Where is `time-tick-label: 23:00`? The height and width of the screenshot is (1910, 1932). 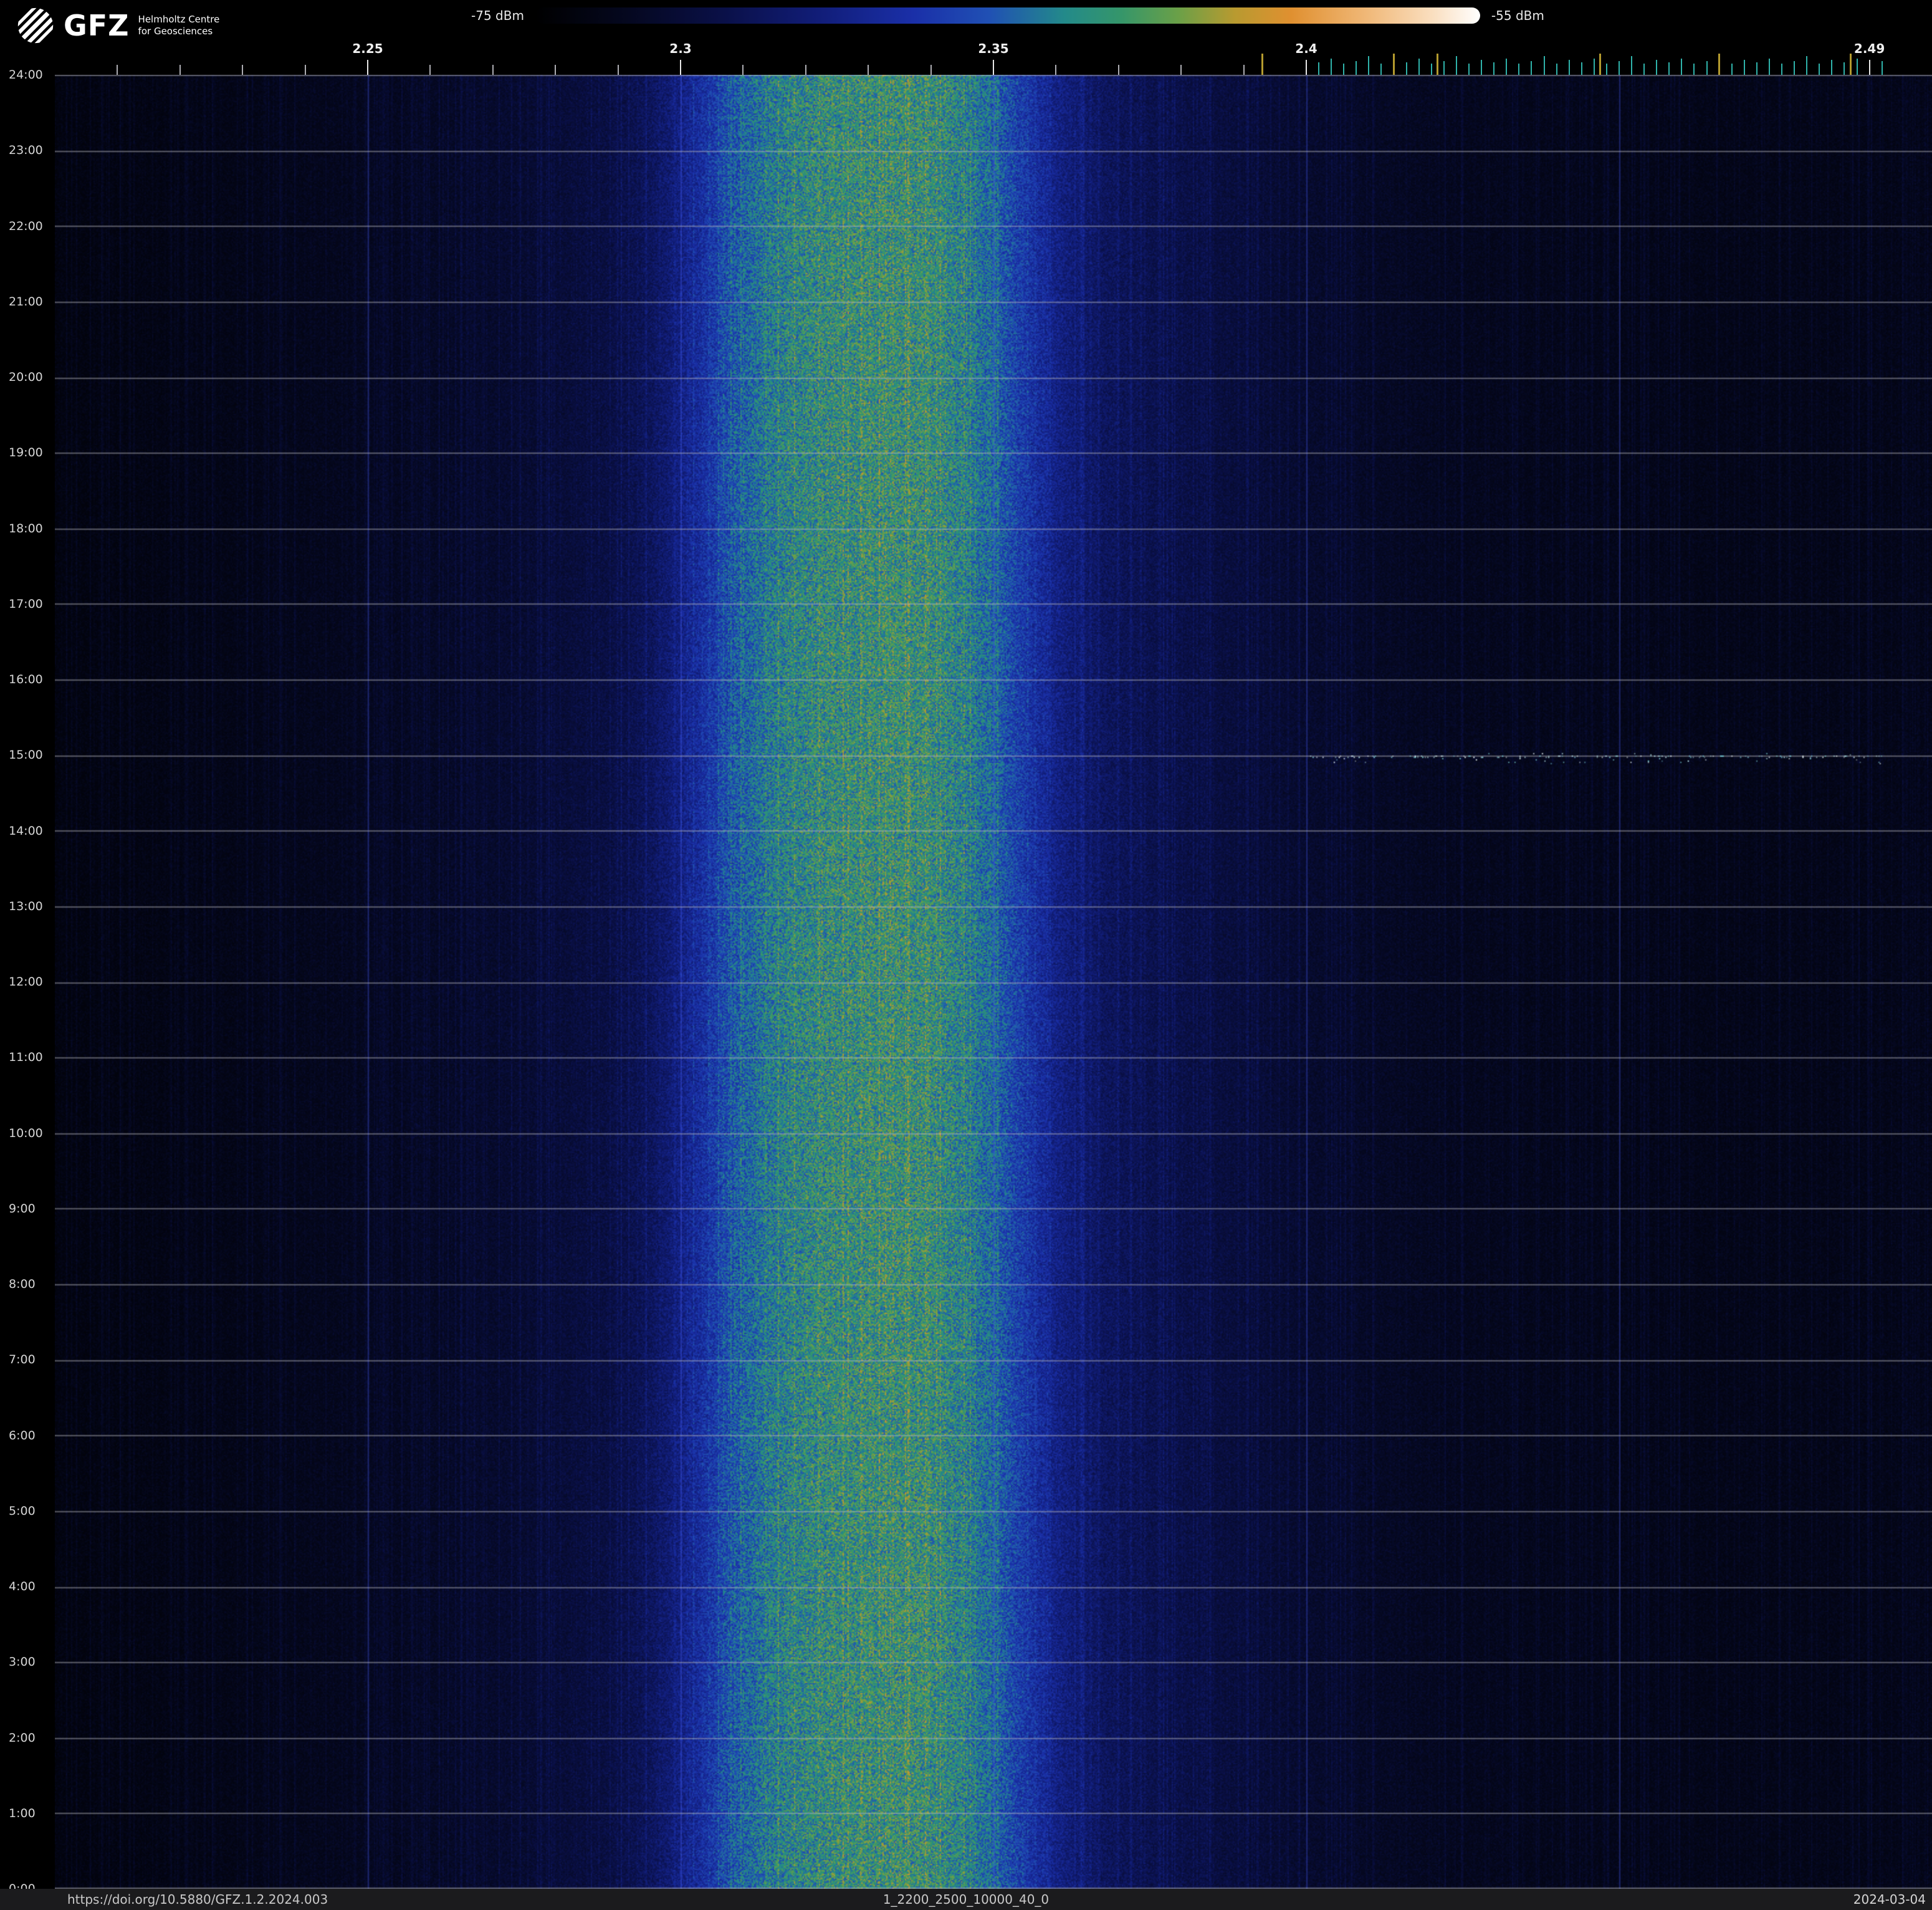
time-tick-label: 23:00 is located at coordinates (26, 150).